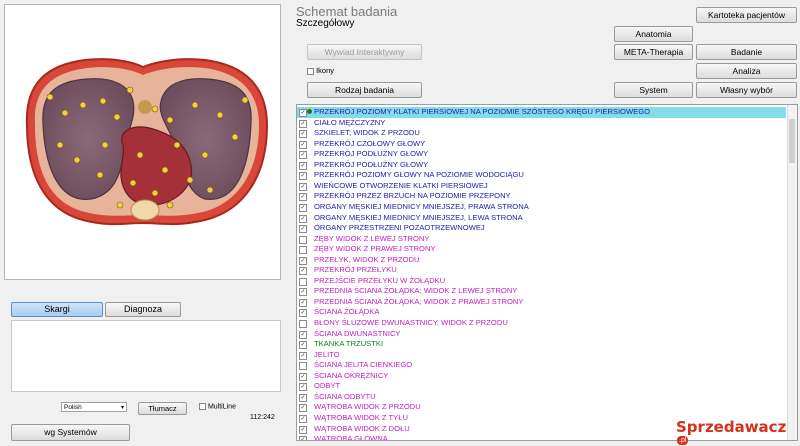  I want to click on page-subtitle: Szczegółowy, so click(325, 23).